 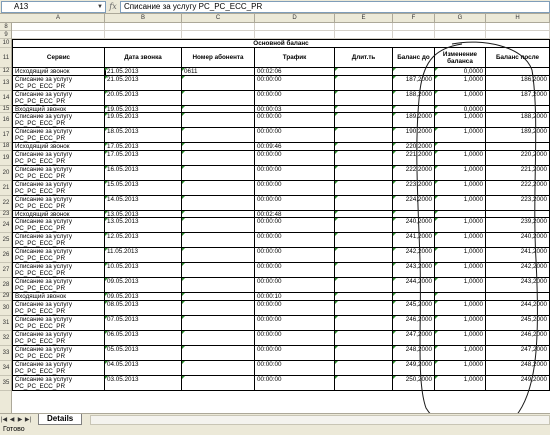 I want to click on cell: 221,2000, so click(x=518, y=172).